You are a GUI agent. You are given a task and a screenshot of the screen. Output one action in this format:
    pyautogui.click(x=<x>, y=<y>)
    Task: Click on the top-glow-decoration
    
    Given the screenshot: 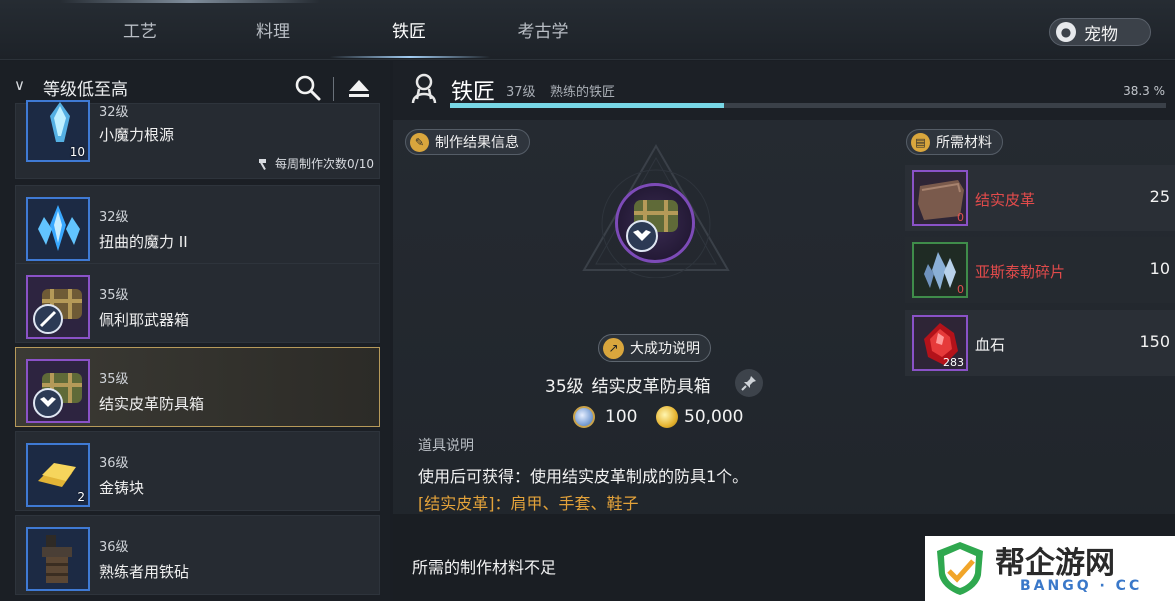 What is the action you would take?
    pyautogui.click(x=190, y=1)
    